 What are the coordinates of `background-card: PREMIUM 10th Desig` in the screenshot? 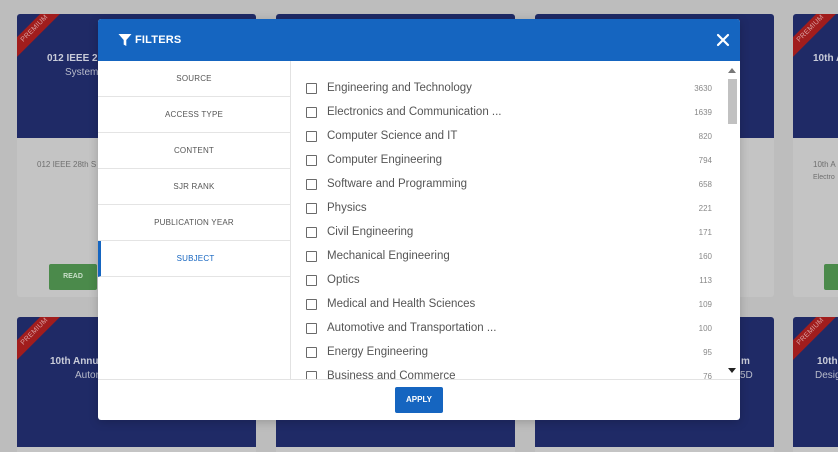 It's located at (815, 384).